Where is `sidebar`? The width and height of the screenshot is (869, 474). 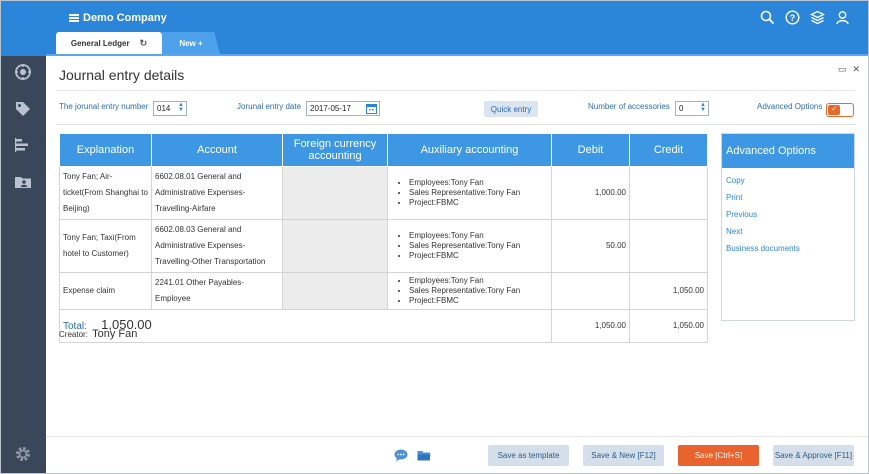 sidebar is located at coordinates (23, 264).